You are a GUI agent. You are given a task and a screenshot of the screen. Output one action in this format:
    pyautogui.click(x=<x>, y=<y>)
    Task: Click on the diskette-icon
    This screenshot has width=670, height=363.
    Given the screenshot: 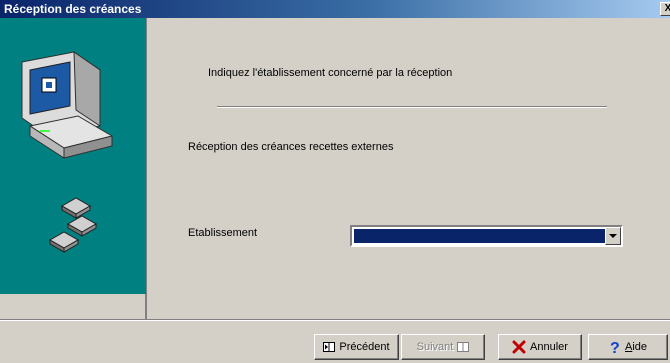 What is the action you would take?
    pyautogui.click(x=73, y=225)
    